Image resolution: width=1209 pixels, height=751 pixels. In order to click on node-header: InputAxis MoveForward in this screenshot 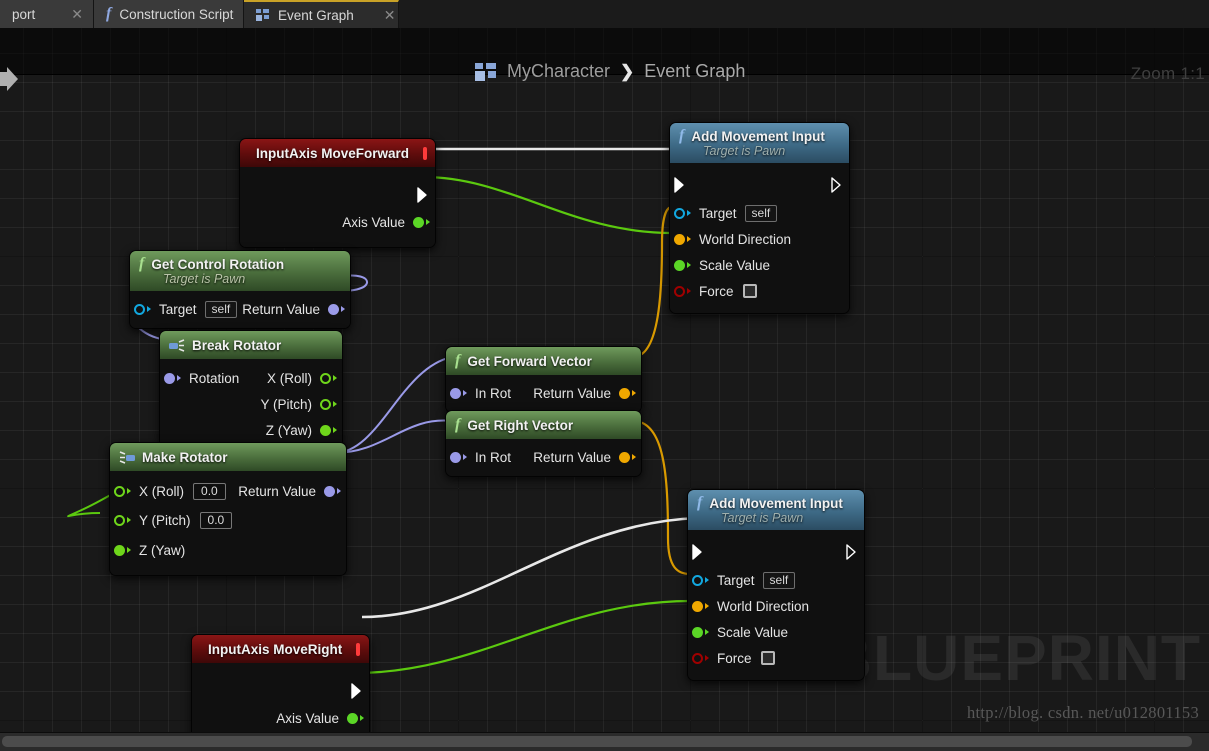, I will do `click(337, 153)`.